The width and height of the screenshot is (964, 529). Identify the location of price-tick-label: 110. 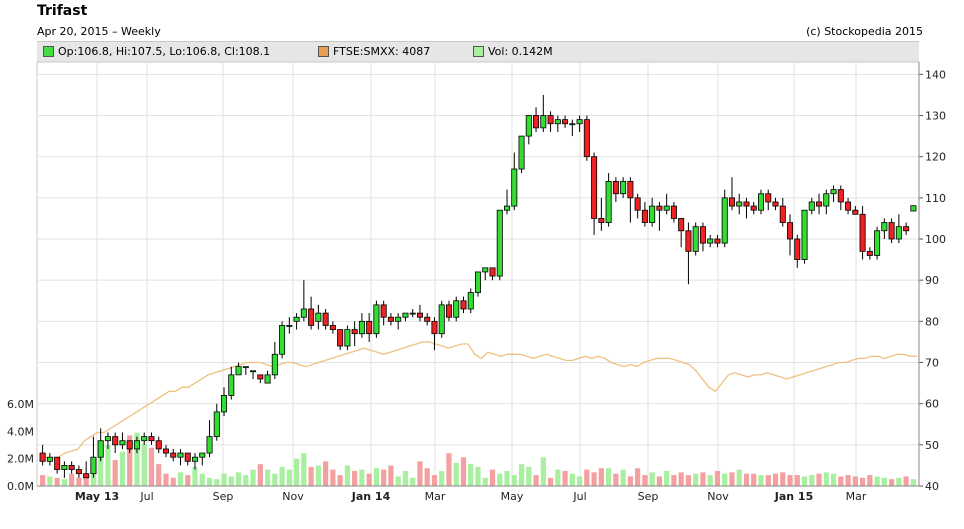
(935, 198).